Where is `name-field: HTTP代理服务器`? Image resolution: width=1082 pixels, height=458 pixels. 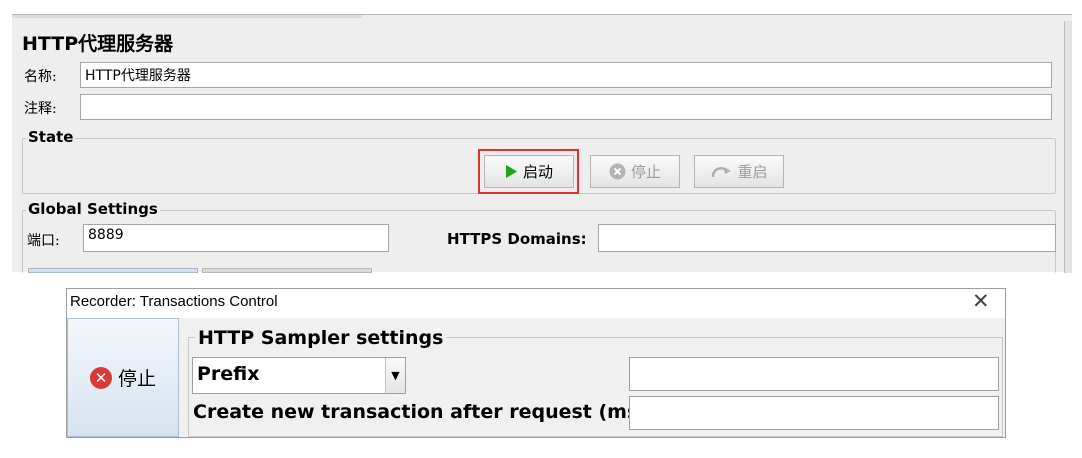 name-field: HTTP代理服务器 is located at coordinates (566, 75).